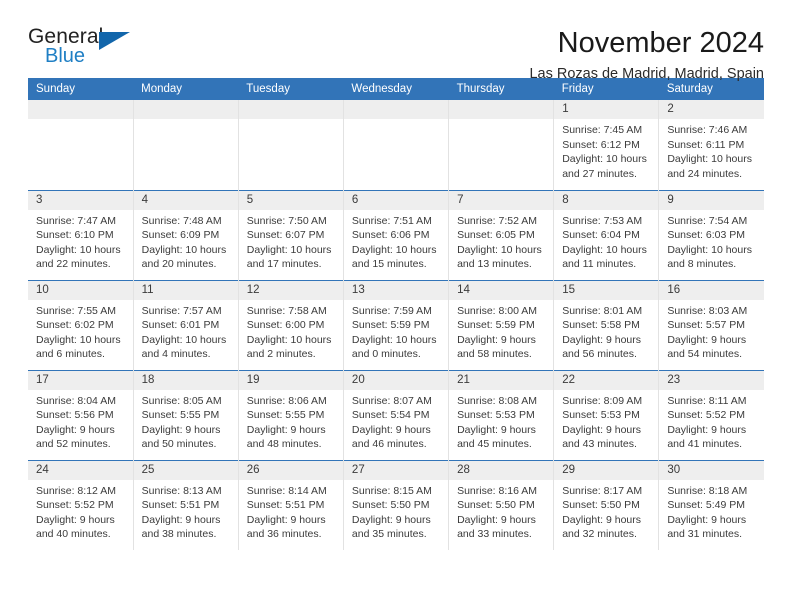 The height and width of the screenshot is (612, 792). Describe the element at coordinates (70, 354) in the screenshot. I see `daylight-duration-line2: and 6 minutes.` at that location.